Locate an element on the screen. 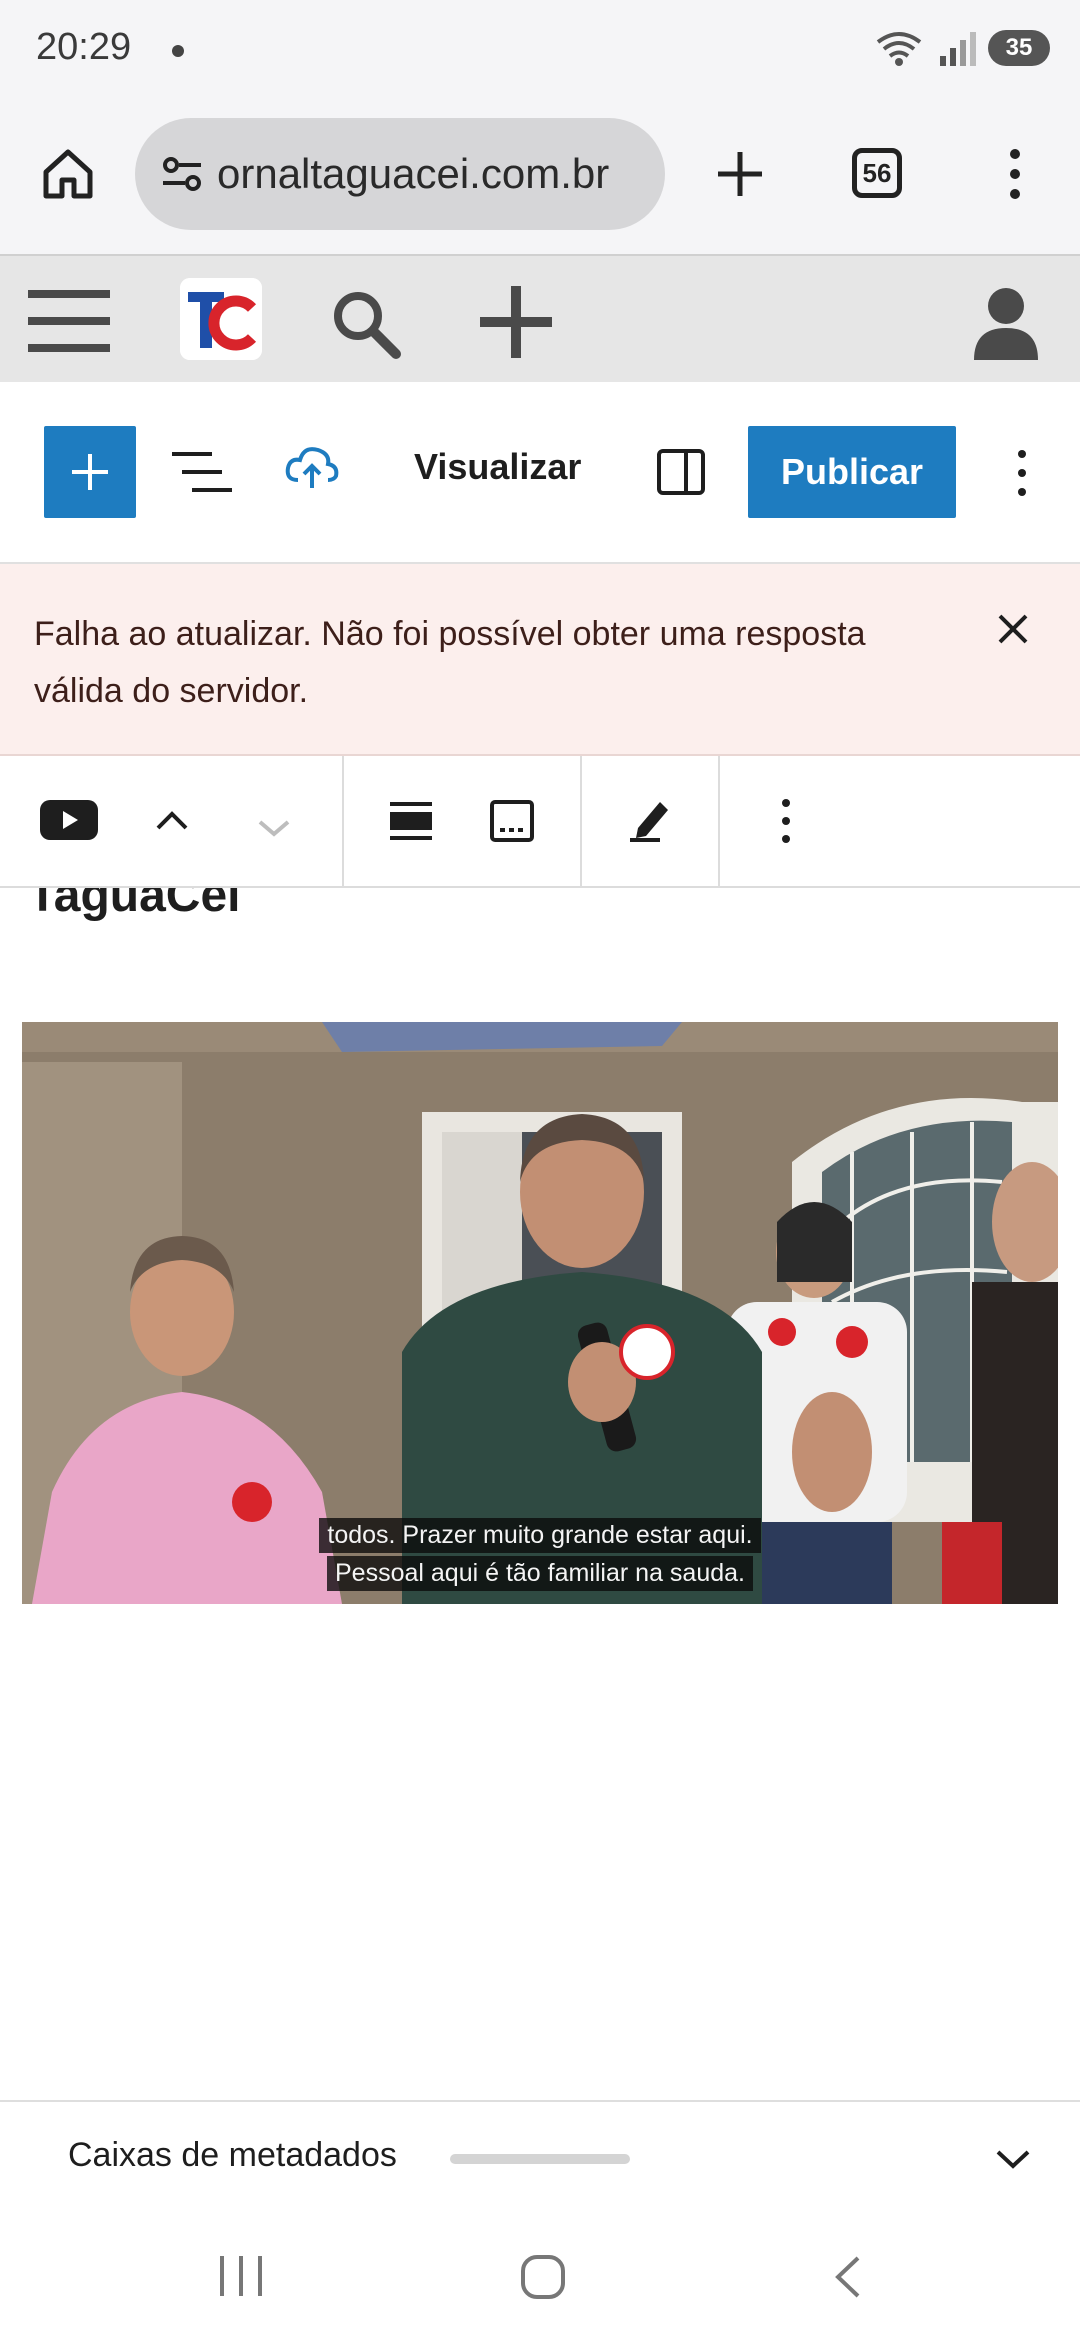 This screenshot has width=1080, height=2340. settings-sidebar-icon is located at coordinates (681, 472).